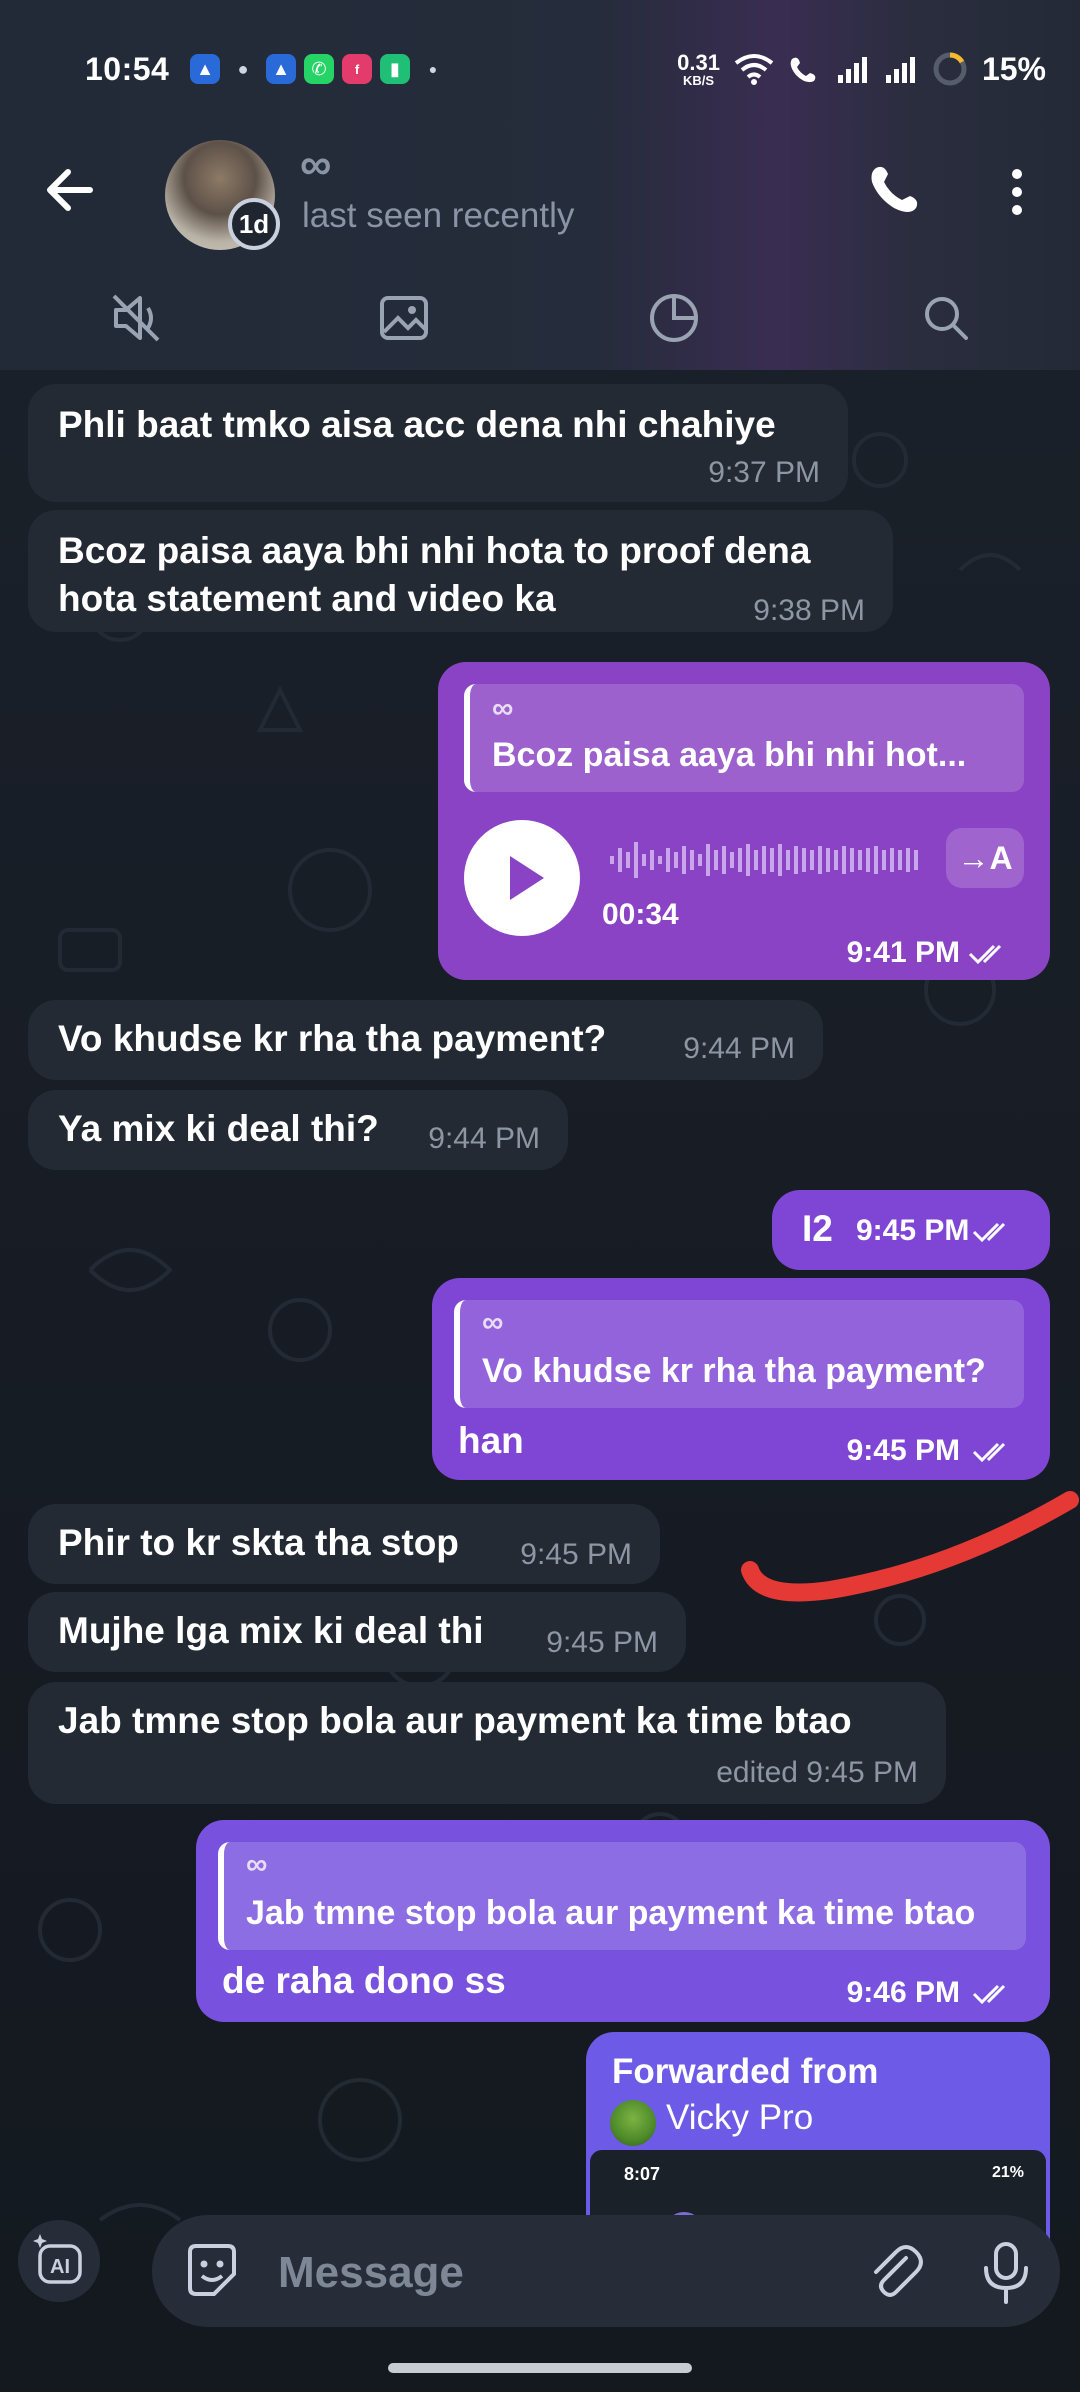  What do you see at coordinates (60, 2267) in the screenshot?
I see `svg-text: AI` at bounding box center [60, 2267].